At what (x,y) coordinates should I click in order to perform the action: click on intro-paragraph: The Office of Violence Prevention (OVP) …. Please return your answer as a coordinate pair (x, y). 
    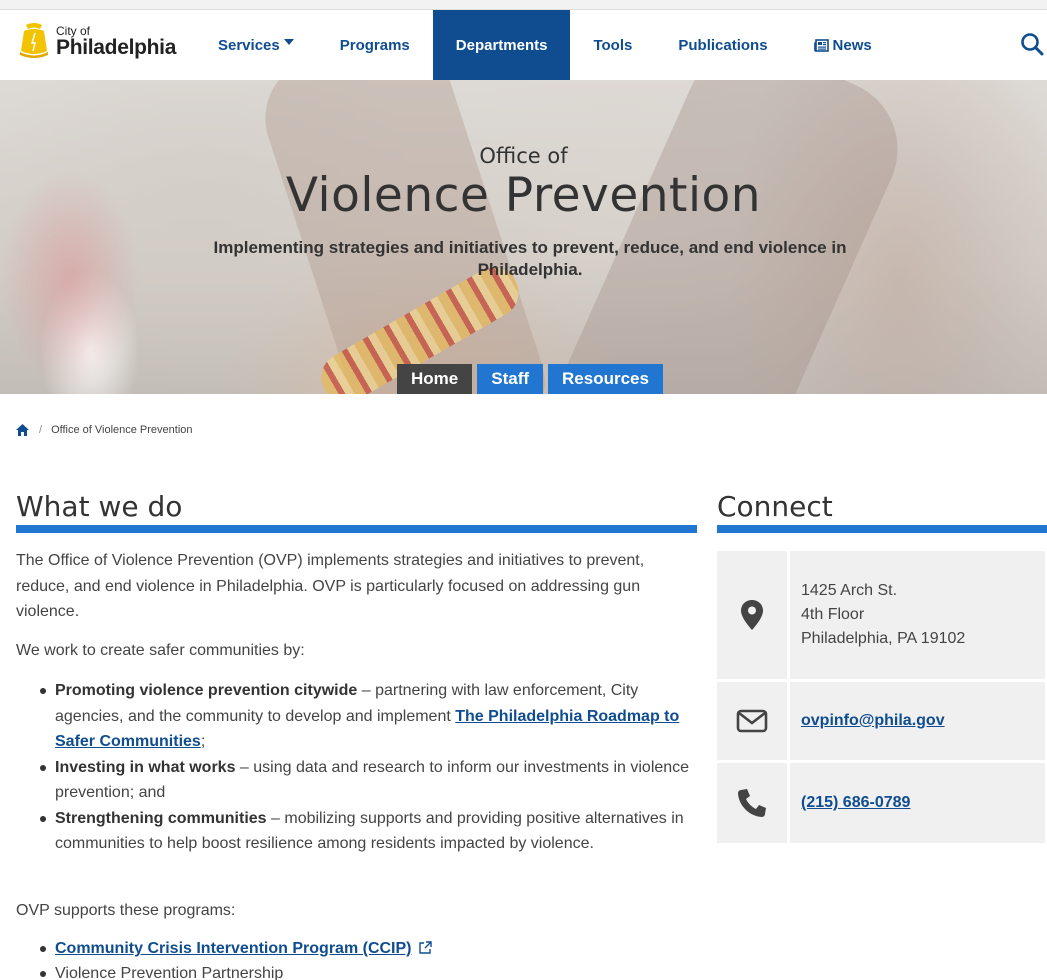
    Looking at the image, I should click on (330, 586).